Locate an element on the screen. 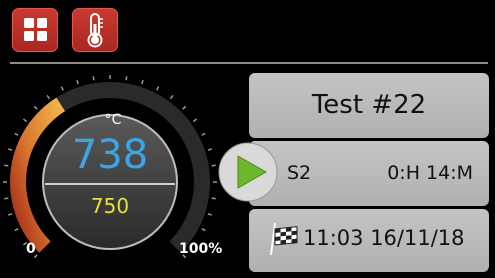  play-icon is located at coordinates (248, 172).